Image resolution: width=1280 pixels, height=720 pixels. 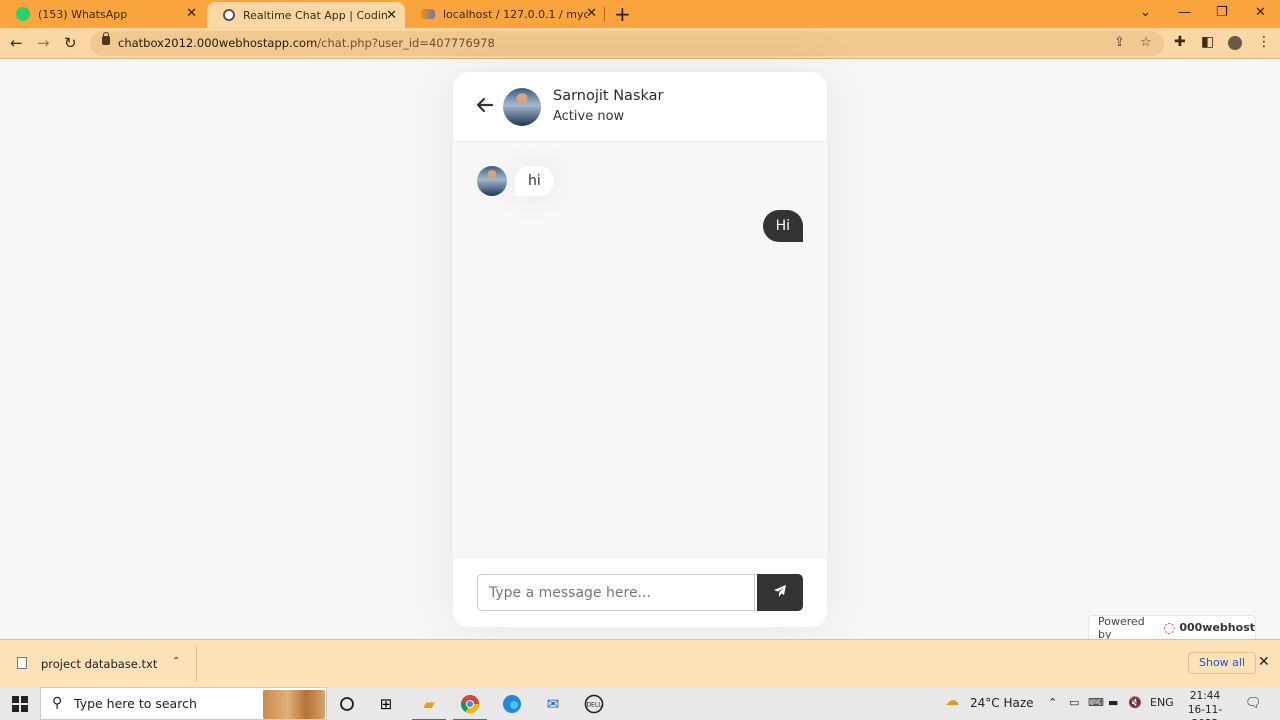 What do you see at coordinates (1146, 42) in the screenshot?
I see `bookmark-star-icon: ☆` at bounding box center [1146, 42].